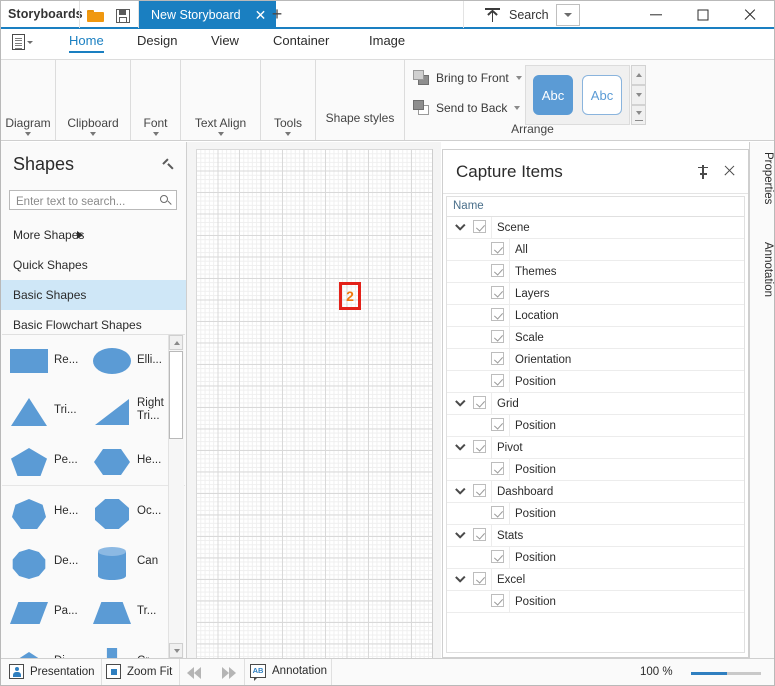 The width and height of the screenshot is (775, 686). I want to click on scrollbar-thumb, so click(176, 395).